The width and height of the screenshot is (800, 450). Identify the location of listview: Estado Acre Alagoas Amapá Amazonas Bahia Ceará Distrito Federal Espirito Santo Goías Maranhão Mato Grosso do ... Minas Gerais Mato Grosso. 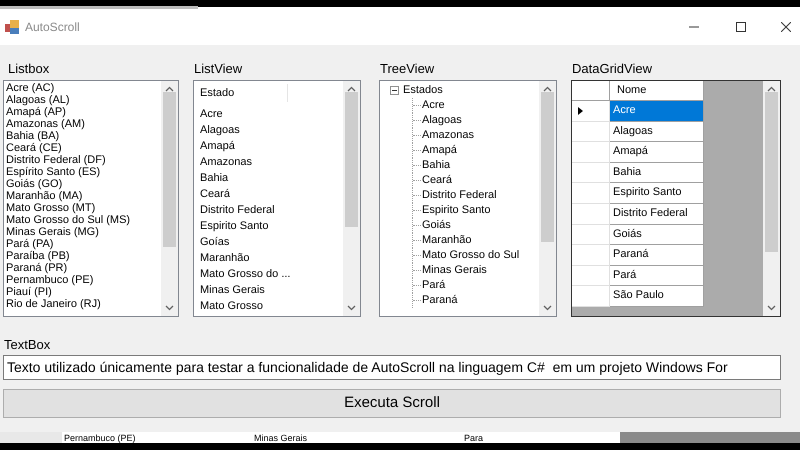
(277, 198).